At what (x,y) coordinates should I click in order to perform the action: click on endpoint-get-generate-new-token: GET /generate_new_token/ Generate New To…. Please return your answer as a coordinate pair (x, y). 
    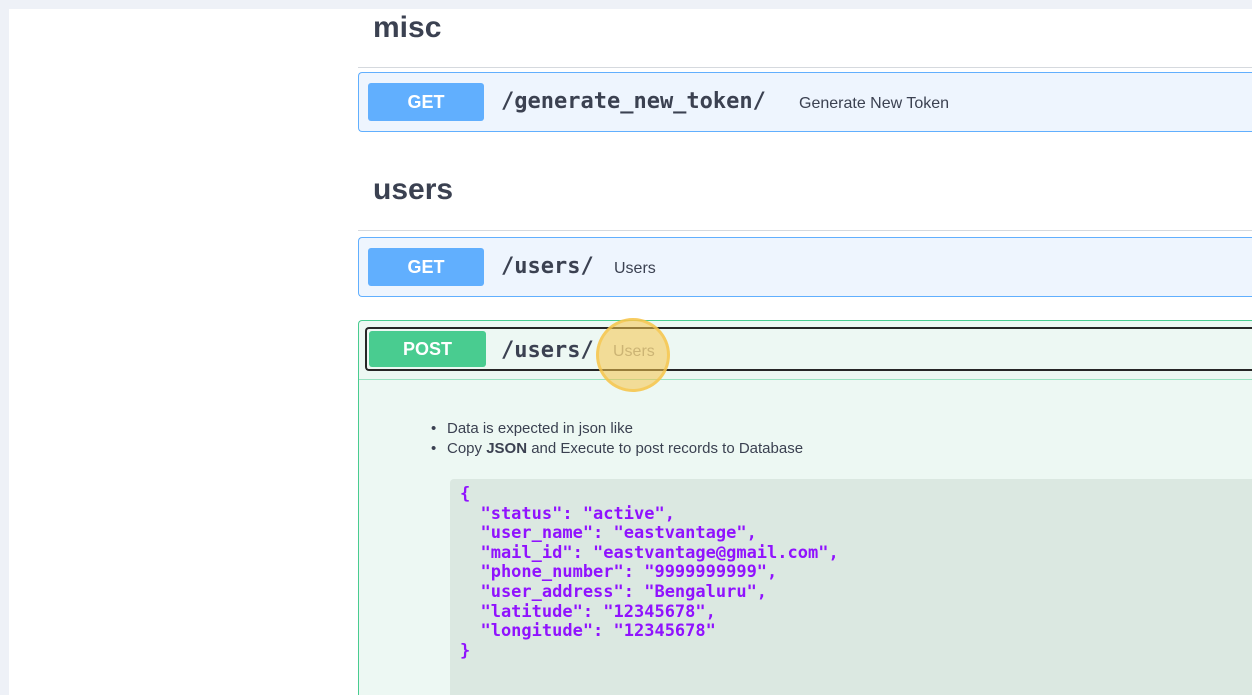
    Looking at the image, I should click on (805, 102).